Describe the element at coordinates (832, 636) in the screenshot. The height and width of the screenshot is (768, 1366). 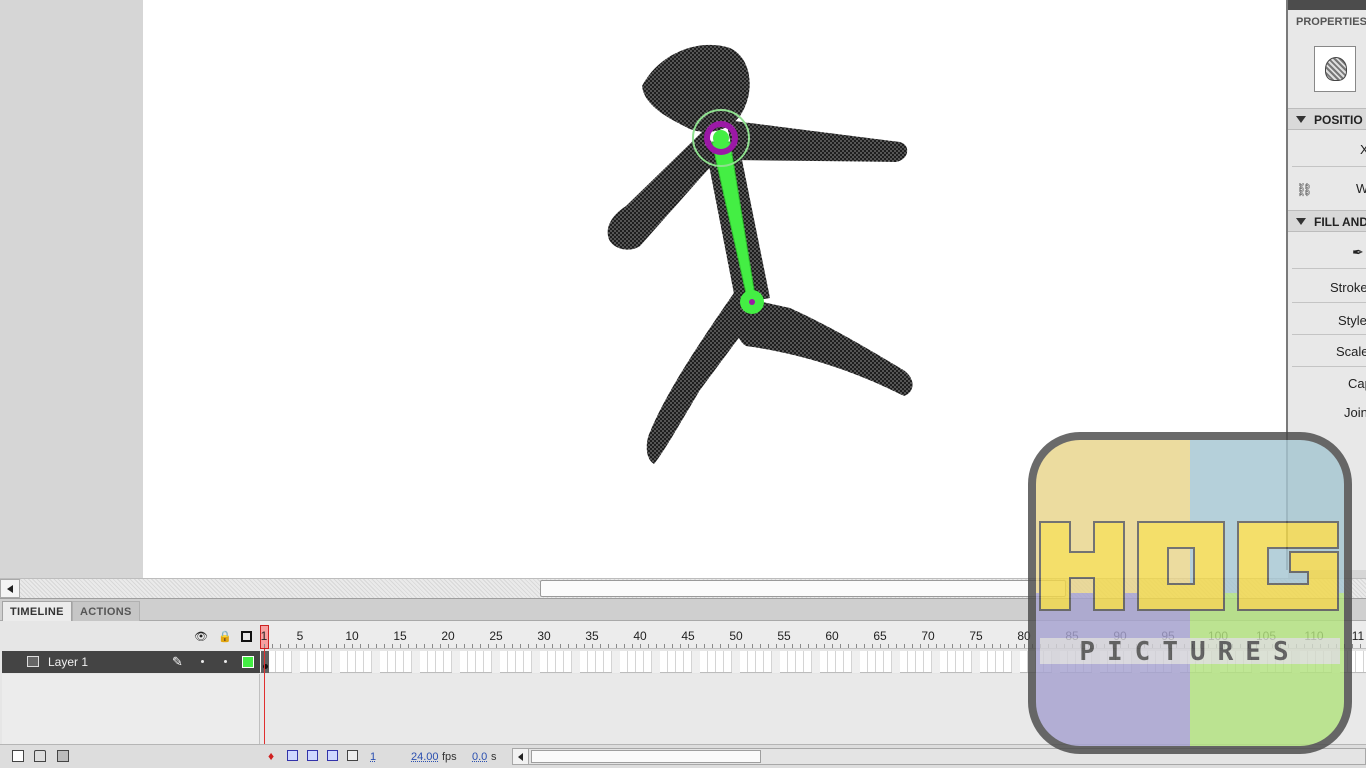
I see `ruler-label: 60` at that location.